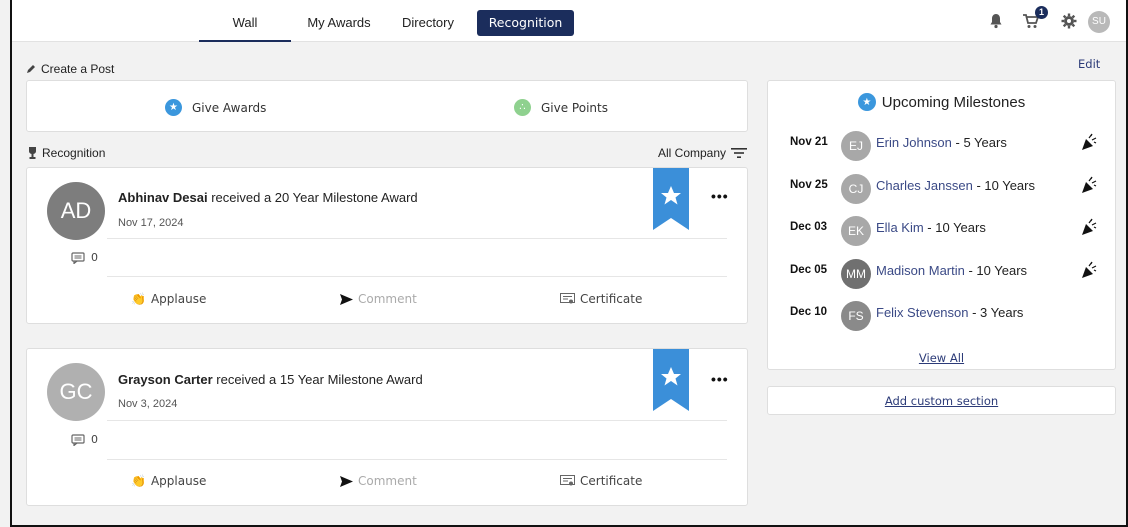 The width and height of the screenshot is (1128, 527). I want to click on tab-directory: Directory, so click(428, 23).